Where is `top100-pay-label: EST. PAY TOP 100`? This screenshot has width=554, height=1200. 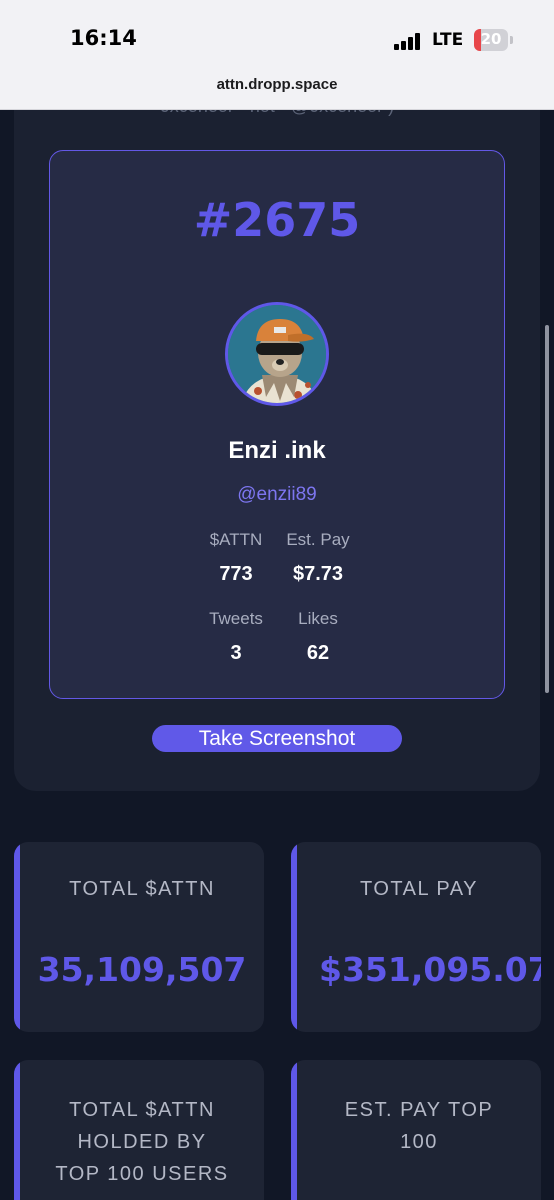
top100-pay-label: EST. PAY TOP 100 is located at coordinates (419, 1126).